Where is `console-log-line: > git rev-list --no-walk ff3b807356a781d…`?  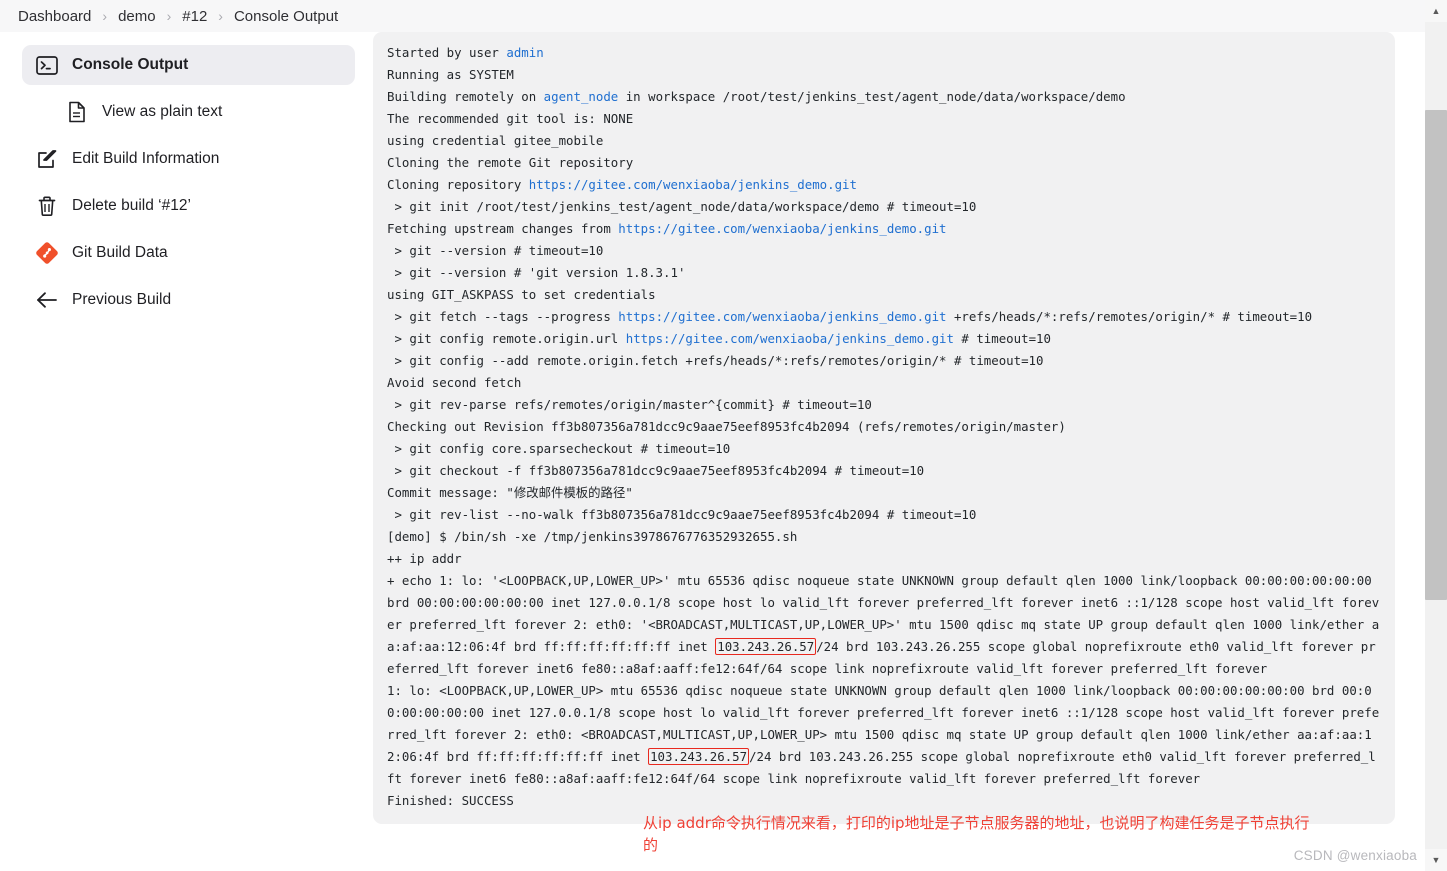
console-log-line: > git rev-list --no-walk ff3b807356a781d… is located at coordinates (682, 514).